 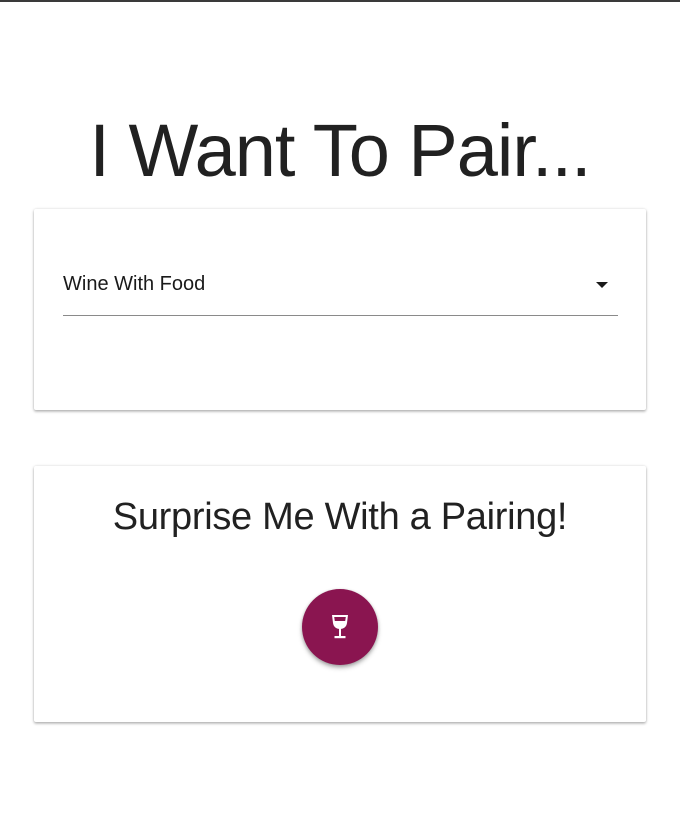 I want to click on dropdown-arrow-icon, so click(x=602, y=285).